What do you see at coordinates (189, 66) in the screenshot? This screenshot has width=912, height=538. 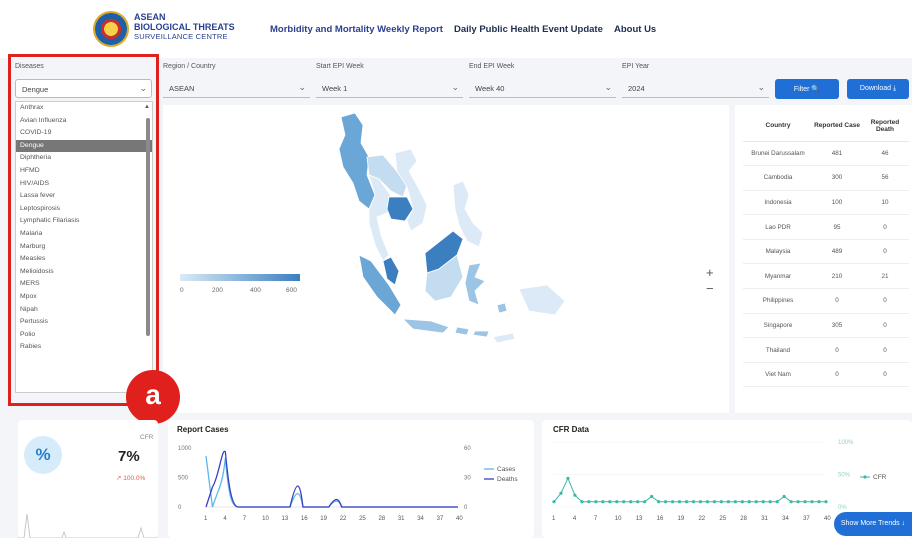 I see `region-label: Region / Country` at bounding box center [189, 66].